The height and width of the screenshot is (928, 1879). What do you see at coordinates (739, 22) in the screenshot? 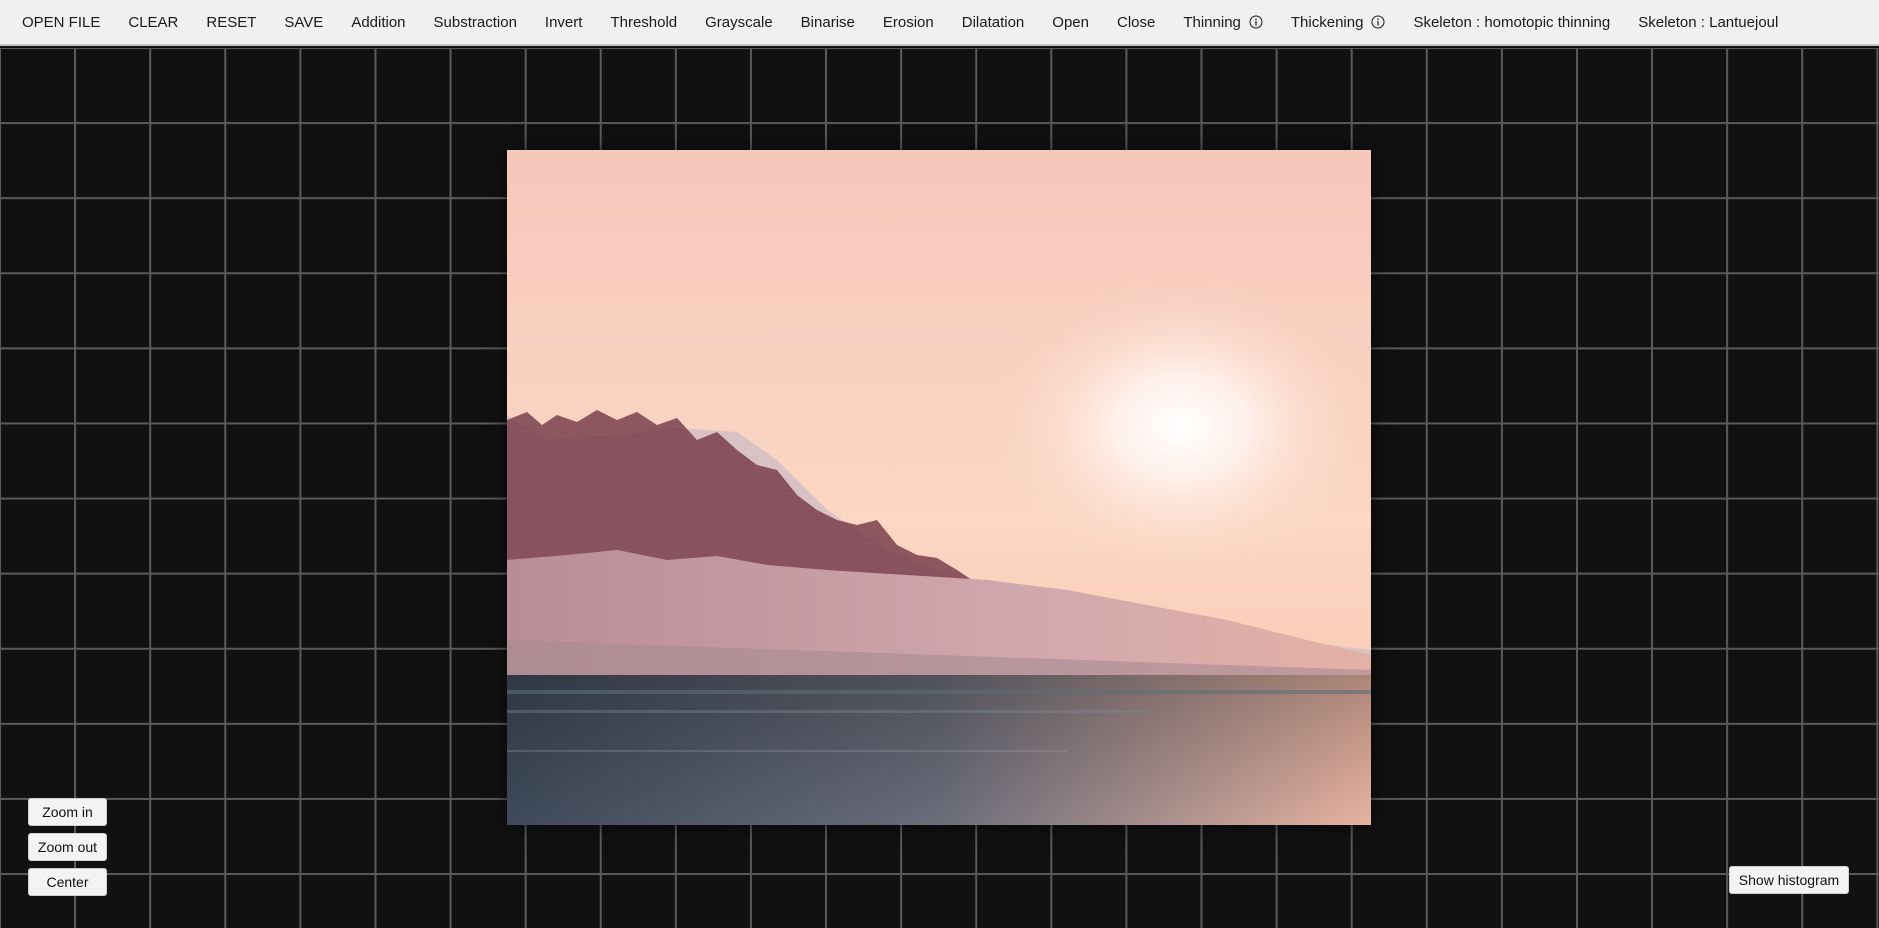
I see `grayscale-button: Grayscale` at bounding box center [739, 22].